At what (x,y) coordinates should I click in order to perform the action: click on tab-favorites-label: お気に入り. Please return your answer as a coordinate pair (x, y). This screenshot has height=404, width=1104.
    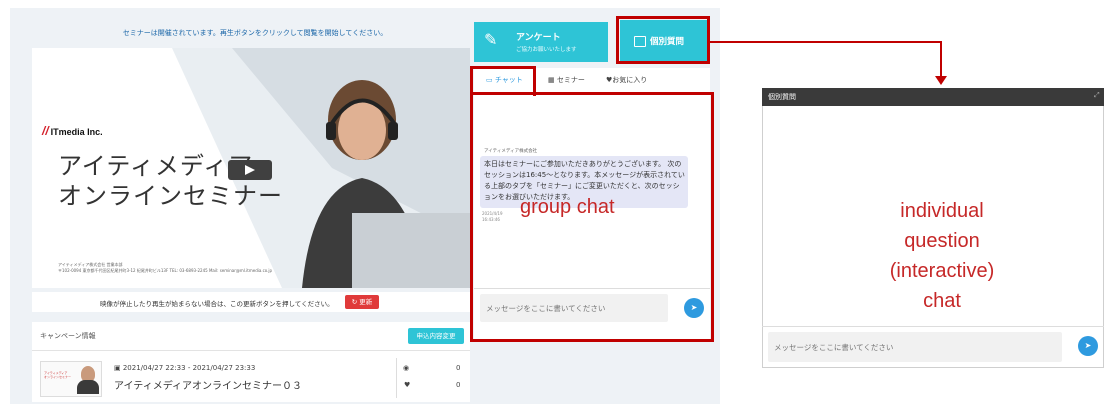
    Looking at the image, I should click on (630, 80).